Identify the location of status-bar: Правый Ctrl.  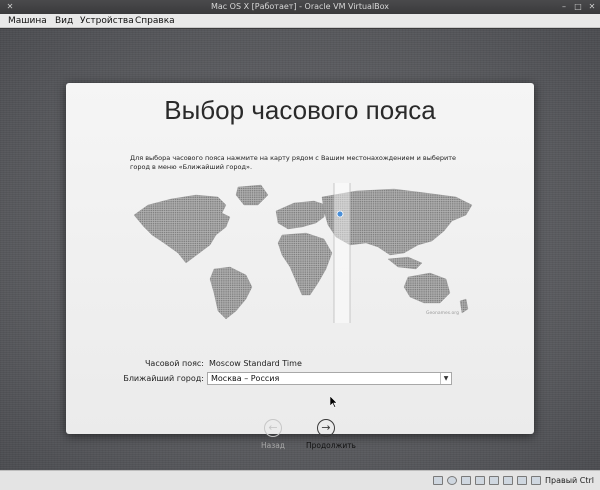
(300, 480).